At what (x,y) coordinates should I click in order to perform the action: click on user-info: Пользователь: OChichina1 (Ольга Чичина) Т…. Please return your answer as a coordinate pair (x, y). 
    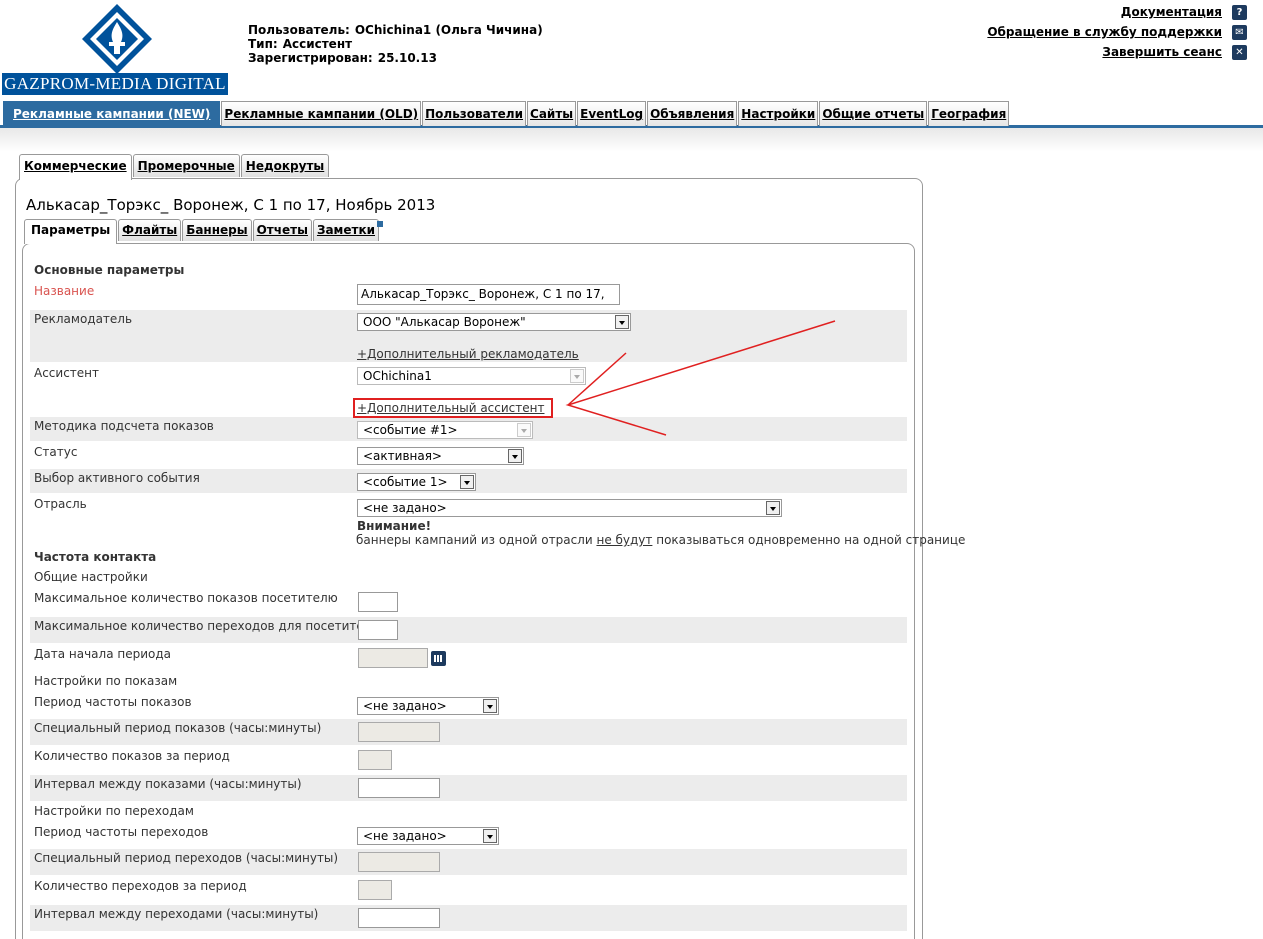
    Looking at the image, I should click on (395, 44).